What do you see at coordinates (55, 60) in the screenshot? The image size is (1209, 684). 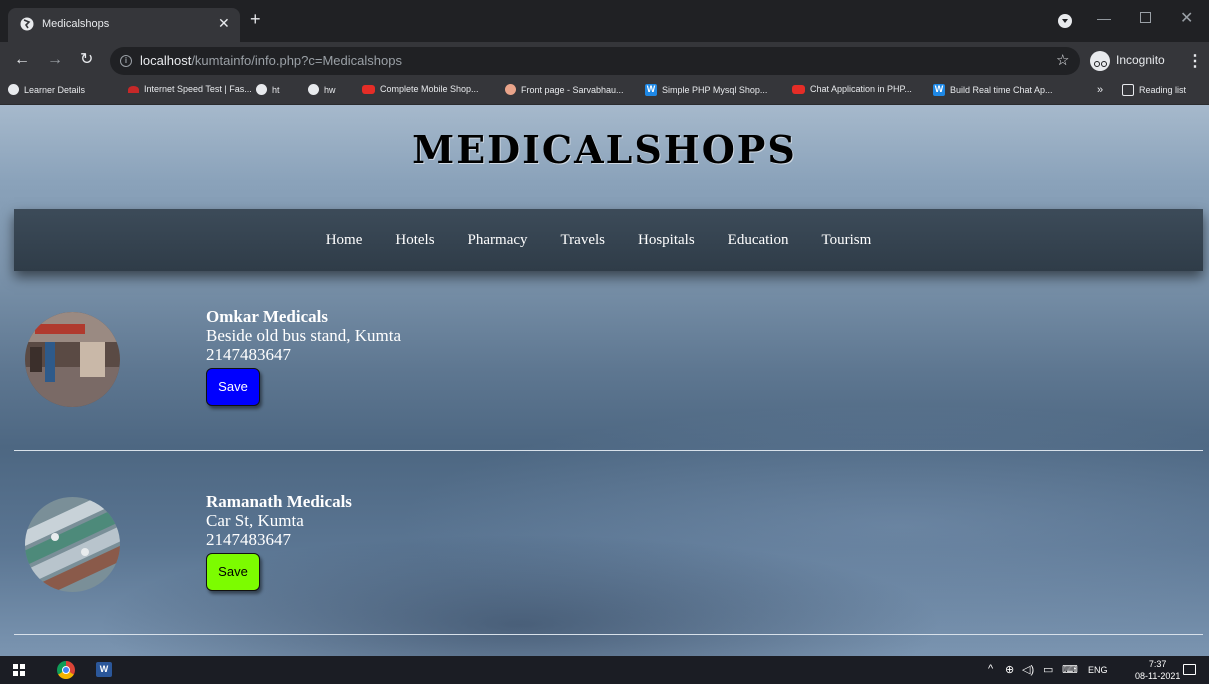 I see `forward-icon: →` at bounding box center [55, 60].